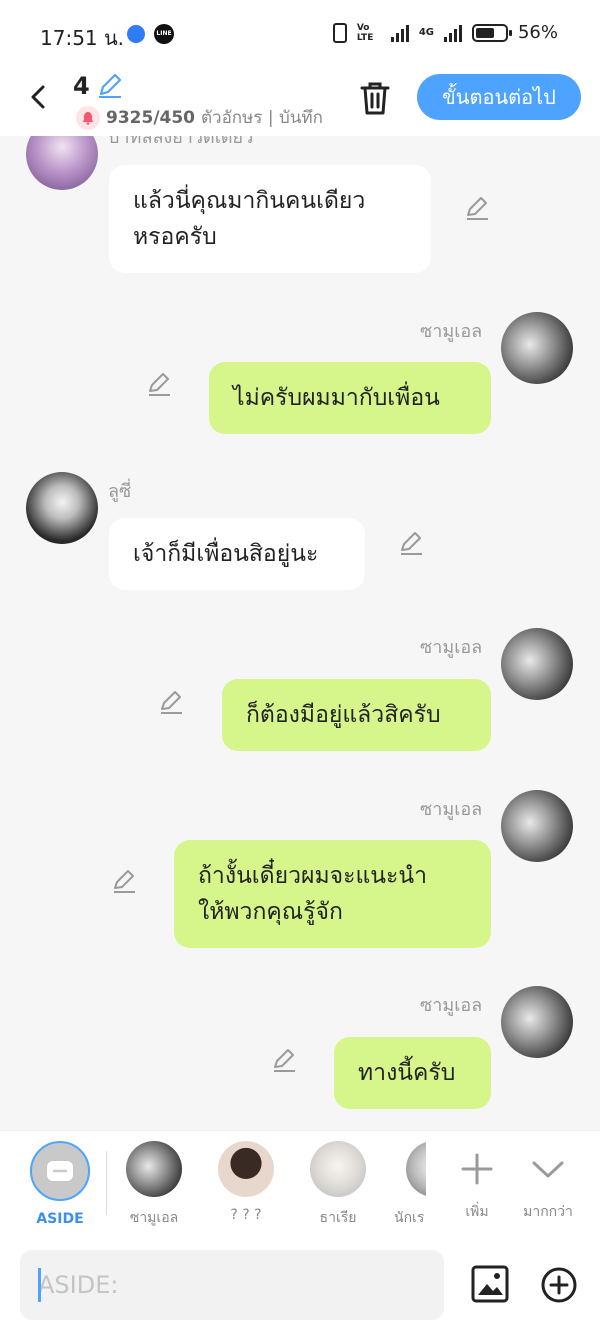 The height and width of the screenshot is (1333, 600). What do you see at coordinates (452, 33) in the screenshot?
I see `signal-2-icon` at bounding box center [452, 33].